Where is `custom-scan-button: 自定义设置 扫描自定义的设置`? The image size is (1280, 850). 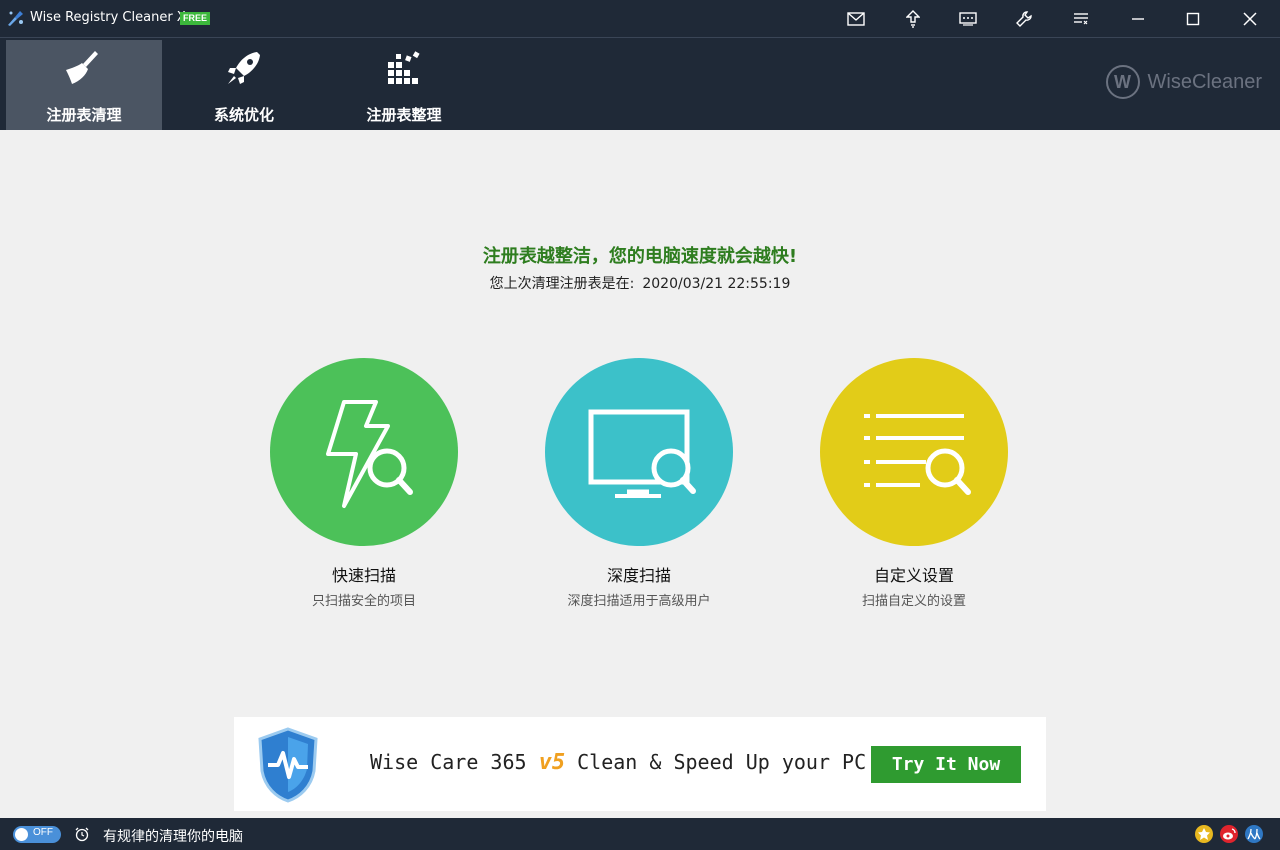
custom-scan-button: 自定义设置 扫描自定义的设置 is located at coordinates (914, 483).